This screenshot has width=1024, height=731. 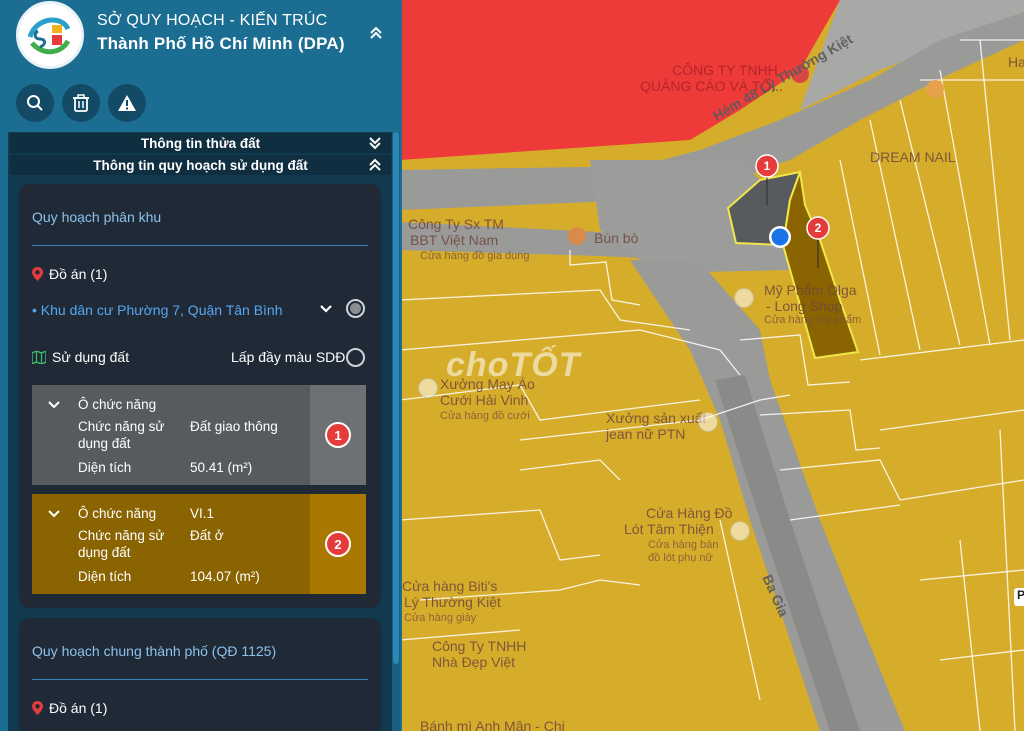 I want to click on delete-button, so click(x=81, y=103).